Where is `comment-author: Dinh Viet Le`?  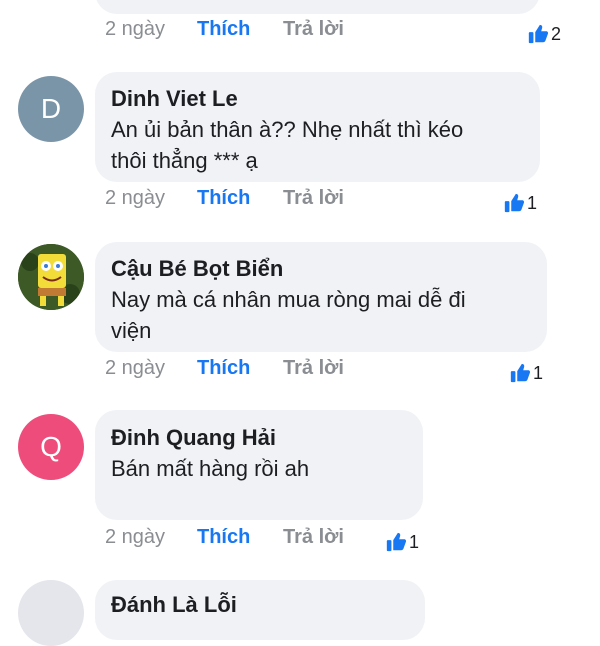
comment-author: Dinh Viet Le is located at coordinates (174, 99).